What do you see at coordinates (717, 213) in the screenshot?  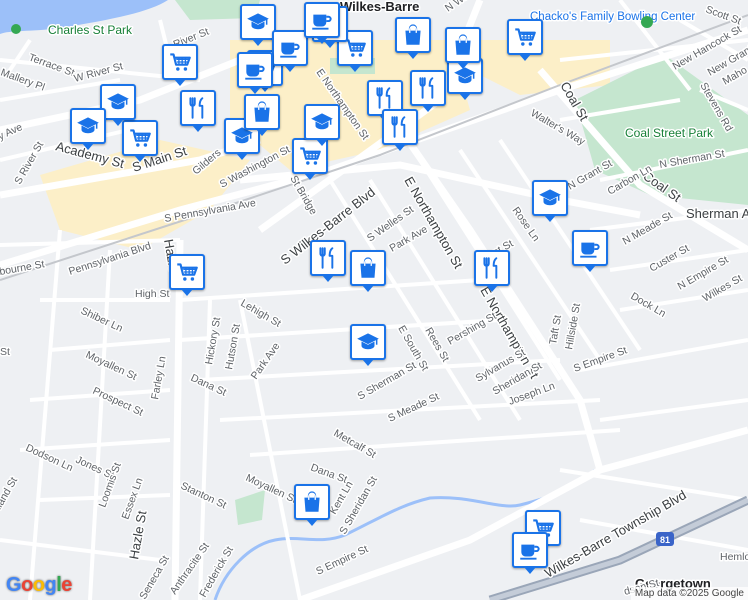 I see `label-sherman-apartments: Sherman Apartments` at bounding box center [717, 213].